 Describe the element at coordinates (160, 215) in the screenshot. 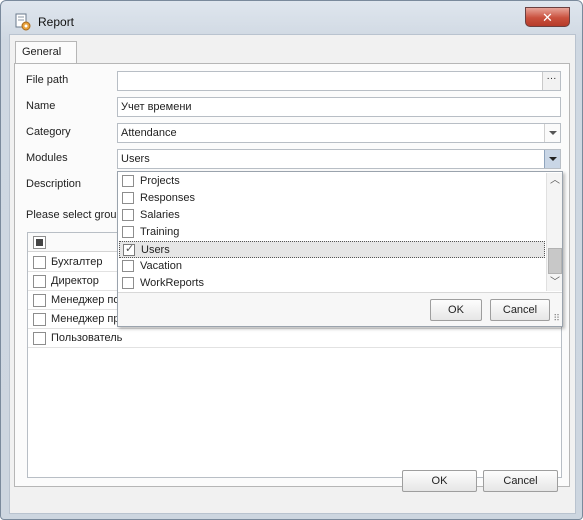

I see `module-label: Salaries` at that location.